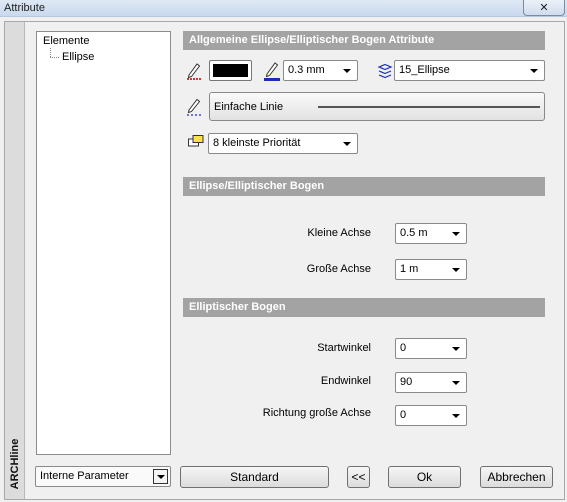  I want to click on line-type-sample, so click(429, 107).